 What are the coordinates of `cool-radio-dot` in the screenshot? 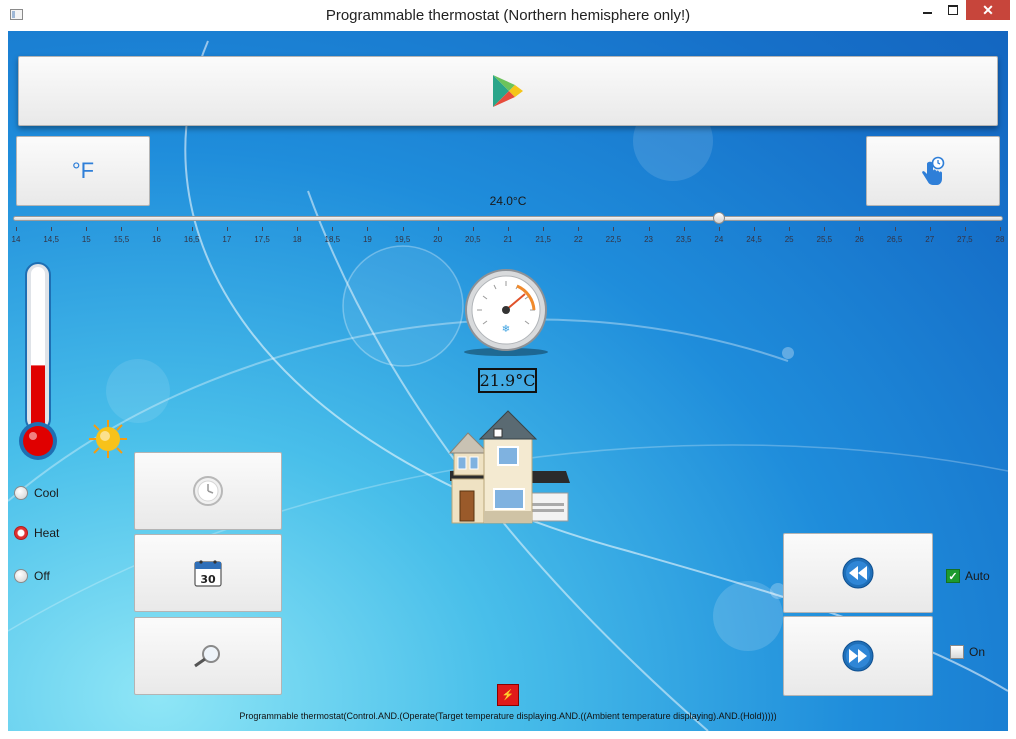 It's located at (21, 493).